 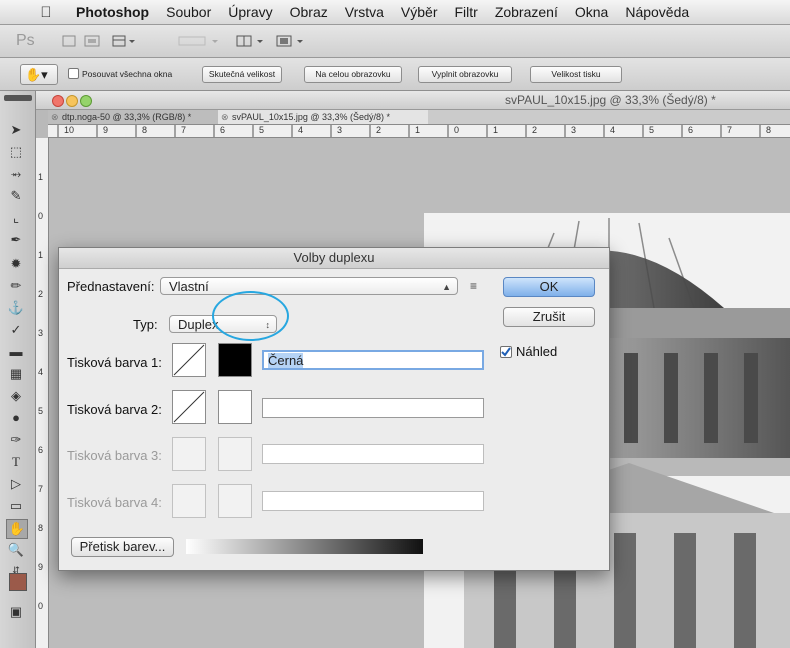 I want to click on paint-bucket-tool-icon: ▦, so click(x=16, y=374).